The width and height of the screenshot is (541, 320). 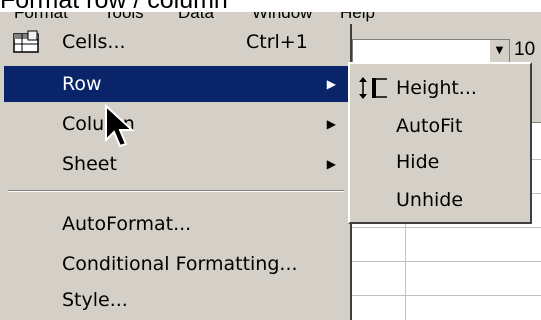 I want to click on font-size-value: 10, so click(x=524, y=50).